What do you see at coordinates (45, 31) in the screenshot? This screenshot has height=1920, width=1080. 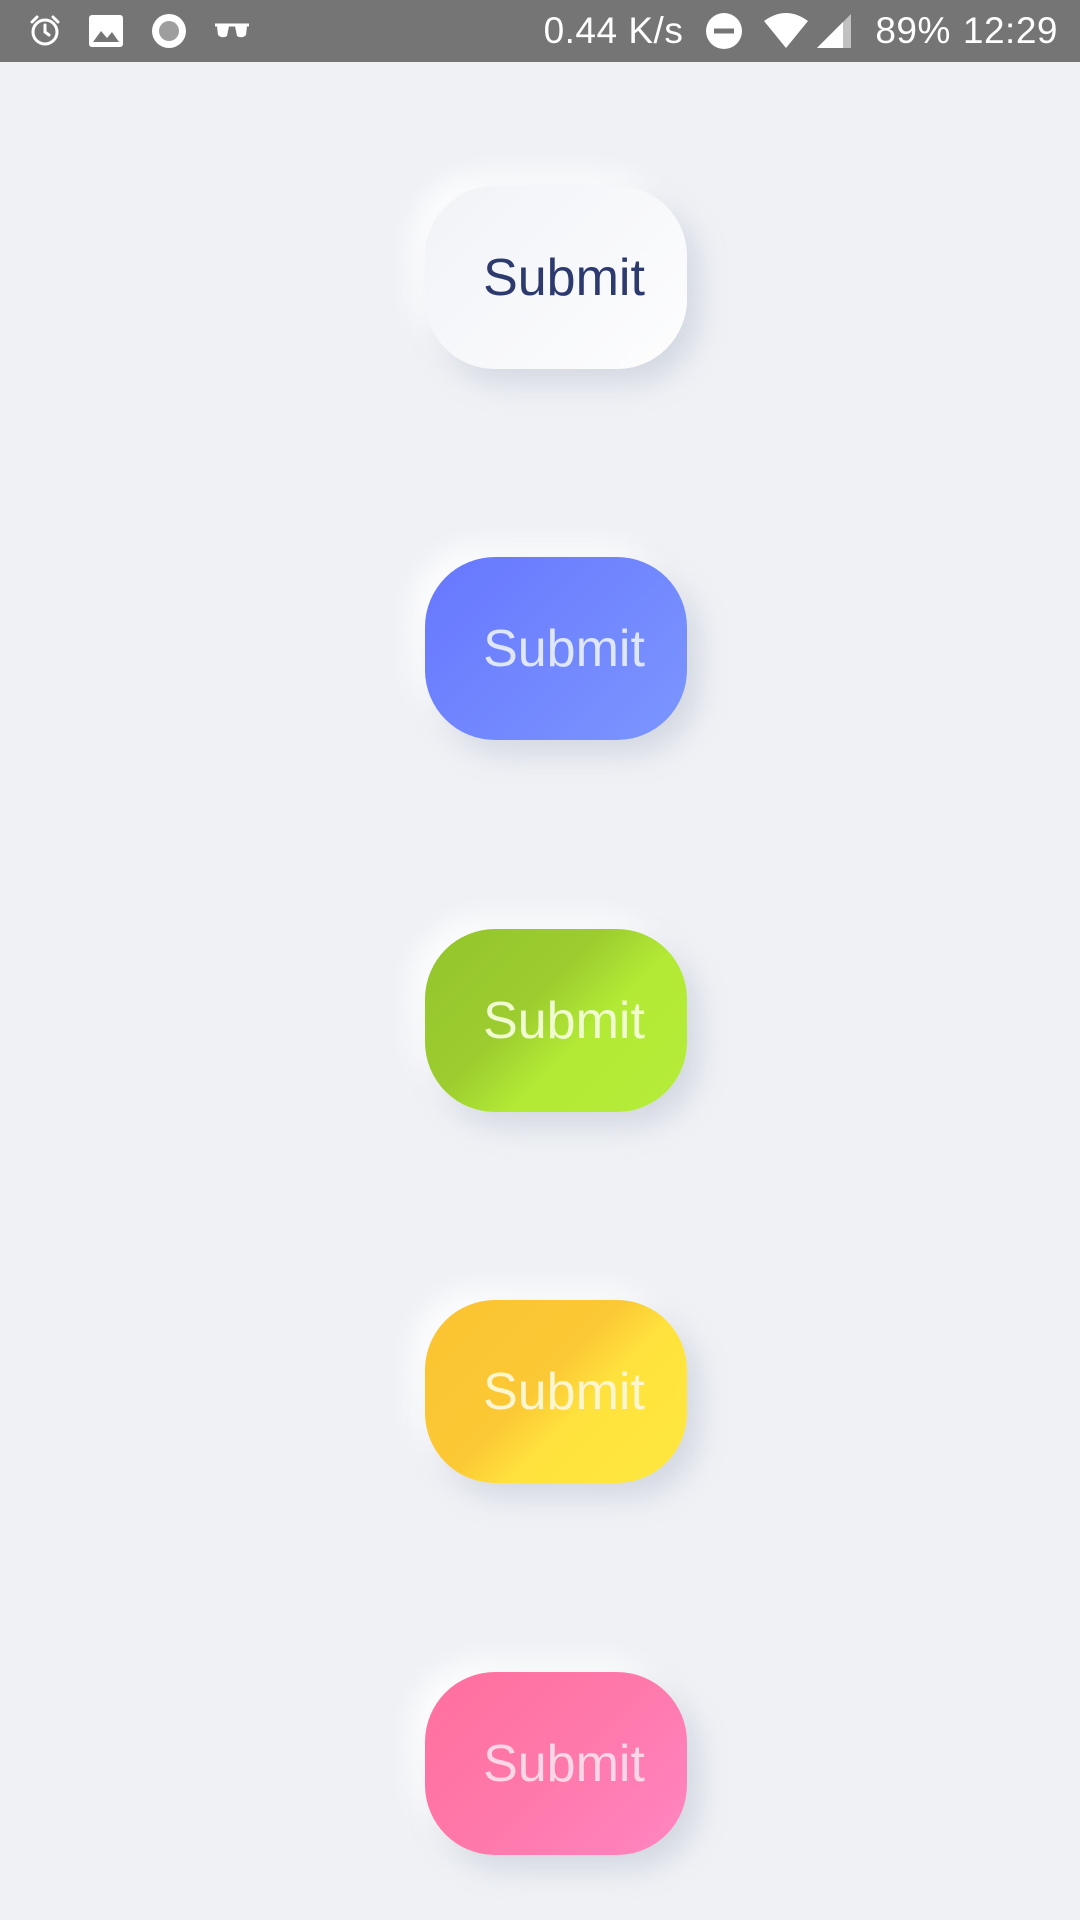 I see `alarm-icon` at bounding box center [45, 31].